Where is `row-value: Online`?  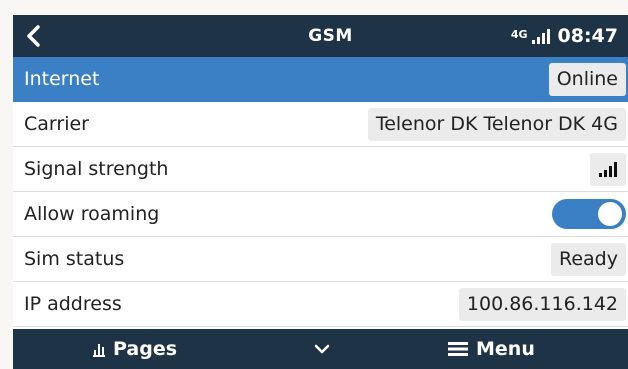
row-value: Online is located at coordinates (587, 79).